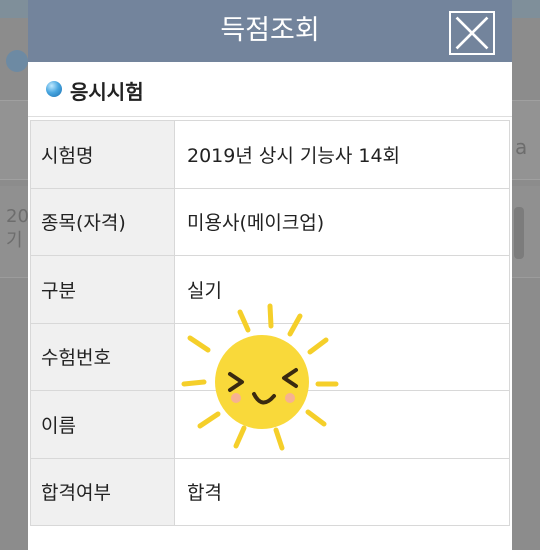 Image resolution: width=540 pixels, height=550 pixels. I want to click on background-text-left: 20 기, so click(17, 228).